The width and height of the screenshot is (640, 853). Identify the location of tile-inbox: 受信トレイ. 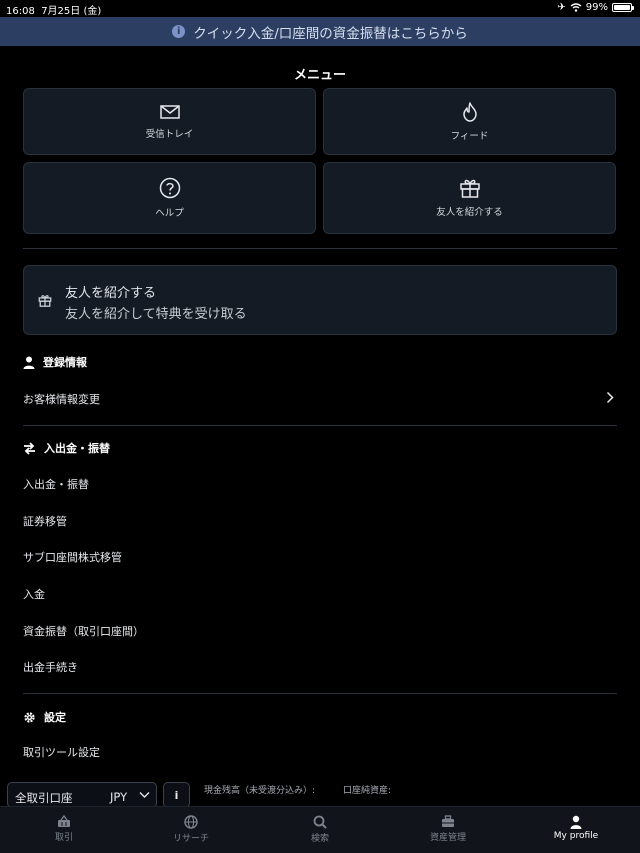
(169, 121).